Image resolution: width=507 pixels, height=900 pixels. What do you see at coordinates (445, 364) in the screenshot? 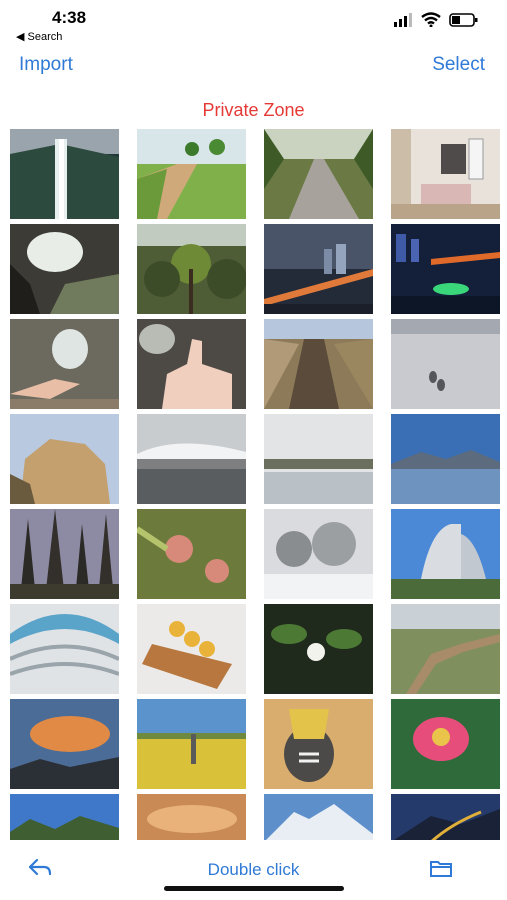
I see `photo-thumbnail-snow-footprints` at bounding box center [445, 364].